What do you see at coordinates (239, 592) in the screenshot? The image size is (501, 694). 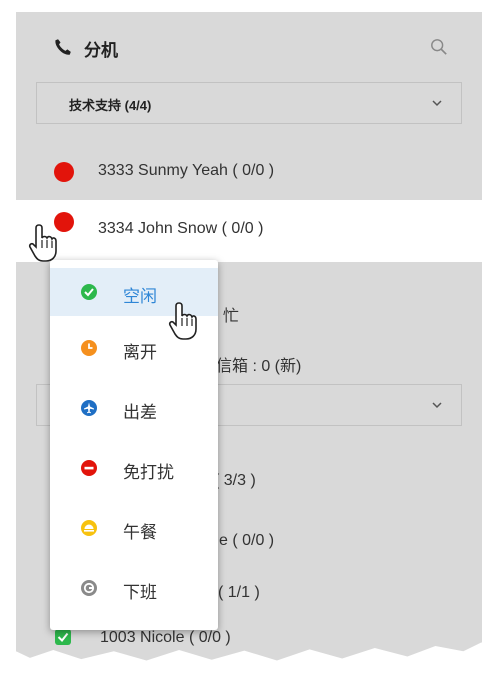 I see `group-count-text: ( 1/1 )` at bounding box center [239, 592].